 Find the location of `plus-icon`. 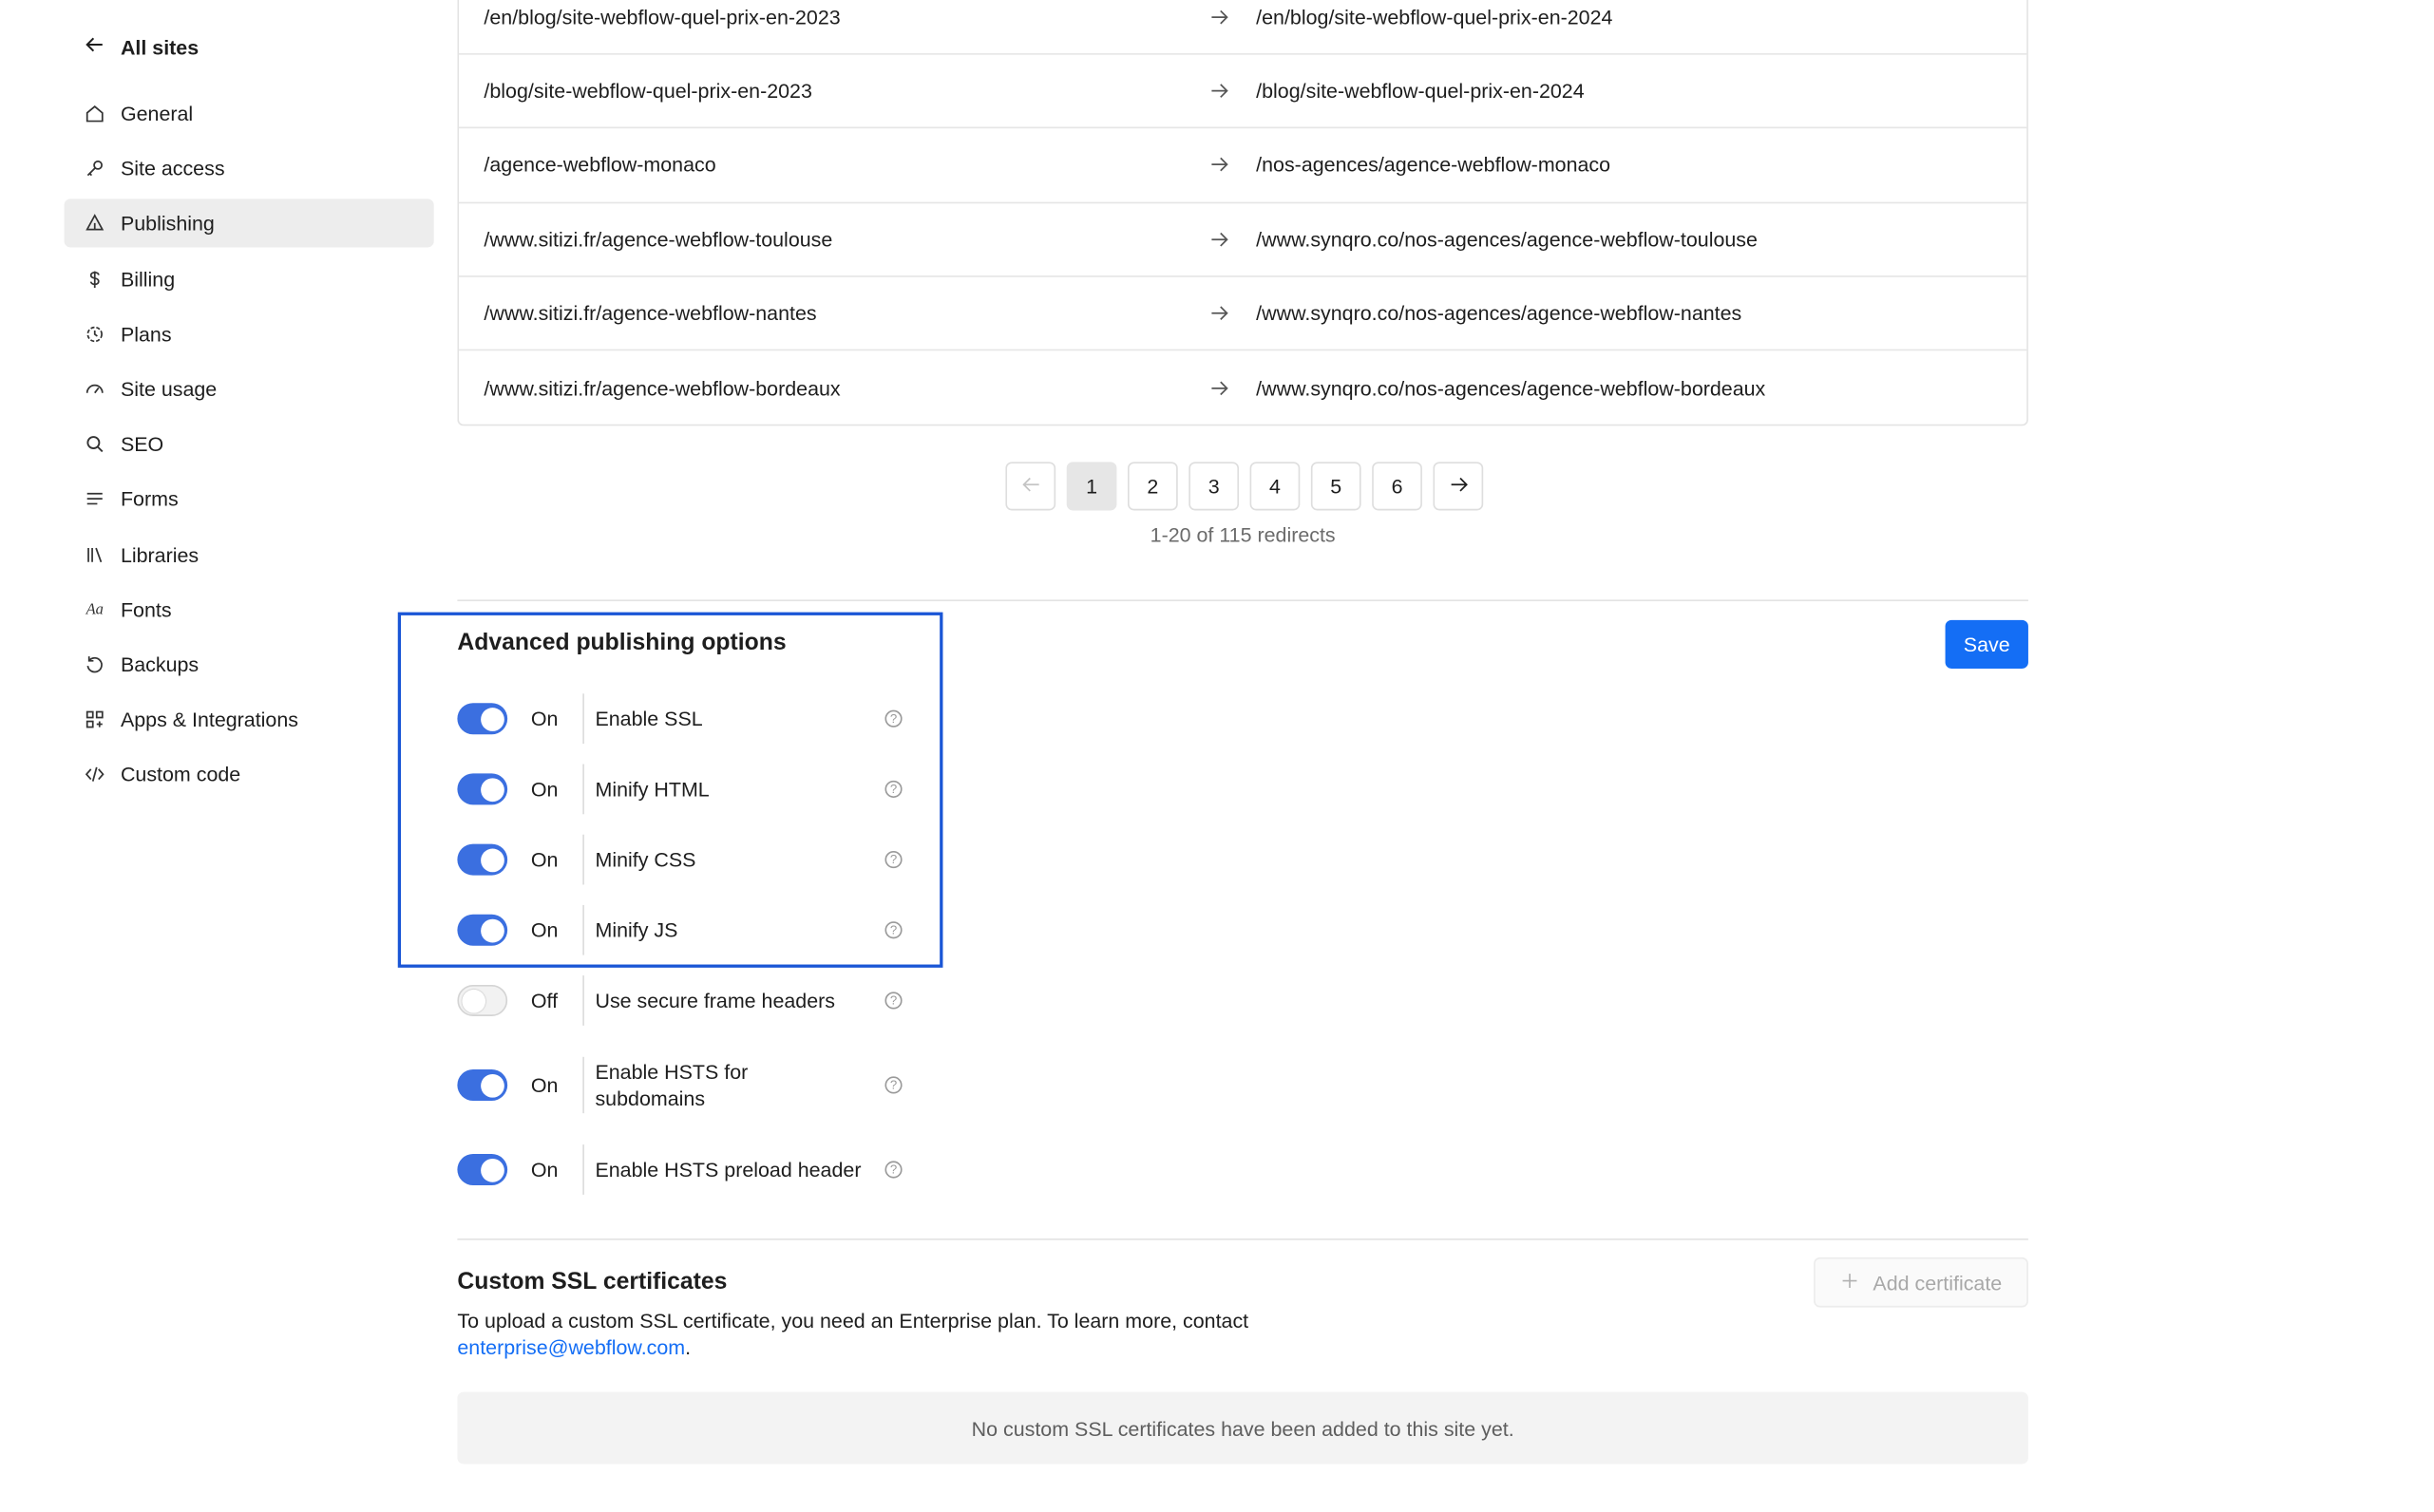

plus-icon is located at coordinates (1850, 1283).